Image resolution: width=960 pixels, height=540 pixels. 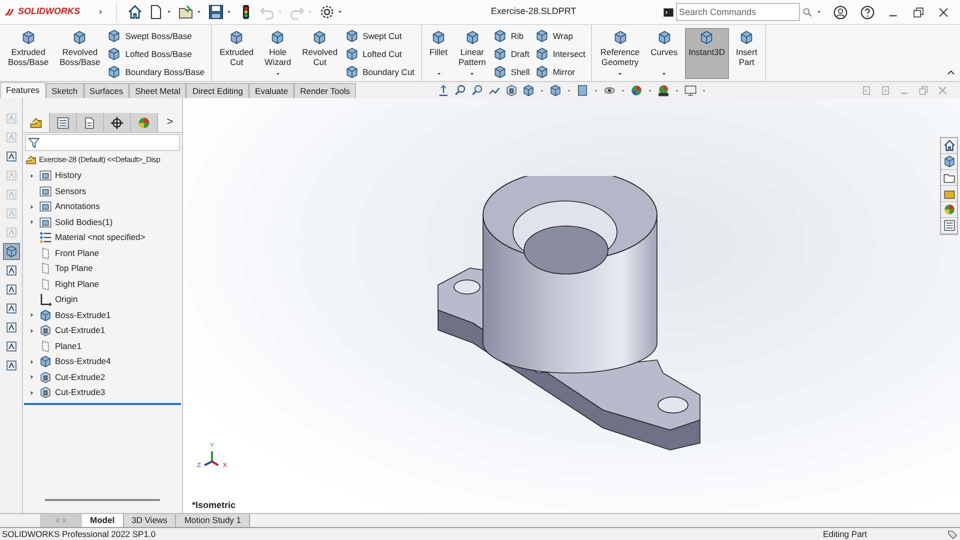 I want to click on ribbon-tab: Evaluate, so click(x=271, y=90).